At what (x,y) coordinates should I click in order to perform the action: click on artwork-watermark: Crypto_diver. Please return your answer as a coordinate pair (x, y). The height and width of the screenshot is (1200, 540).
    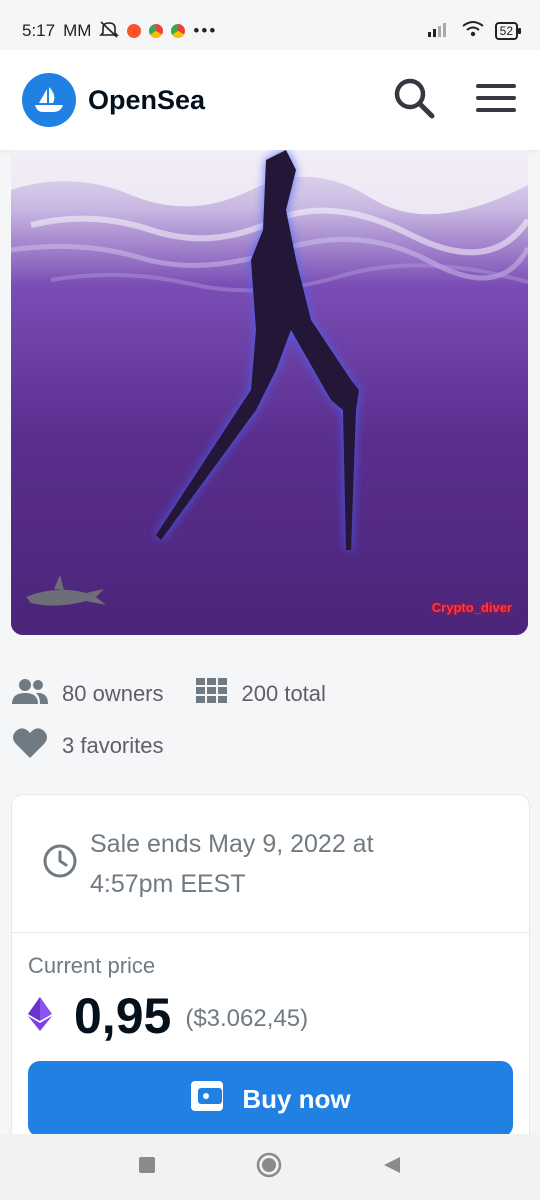
    Looking at the image, I should click on (471, 607).